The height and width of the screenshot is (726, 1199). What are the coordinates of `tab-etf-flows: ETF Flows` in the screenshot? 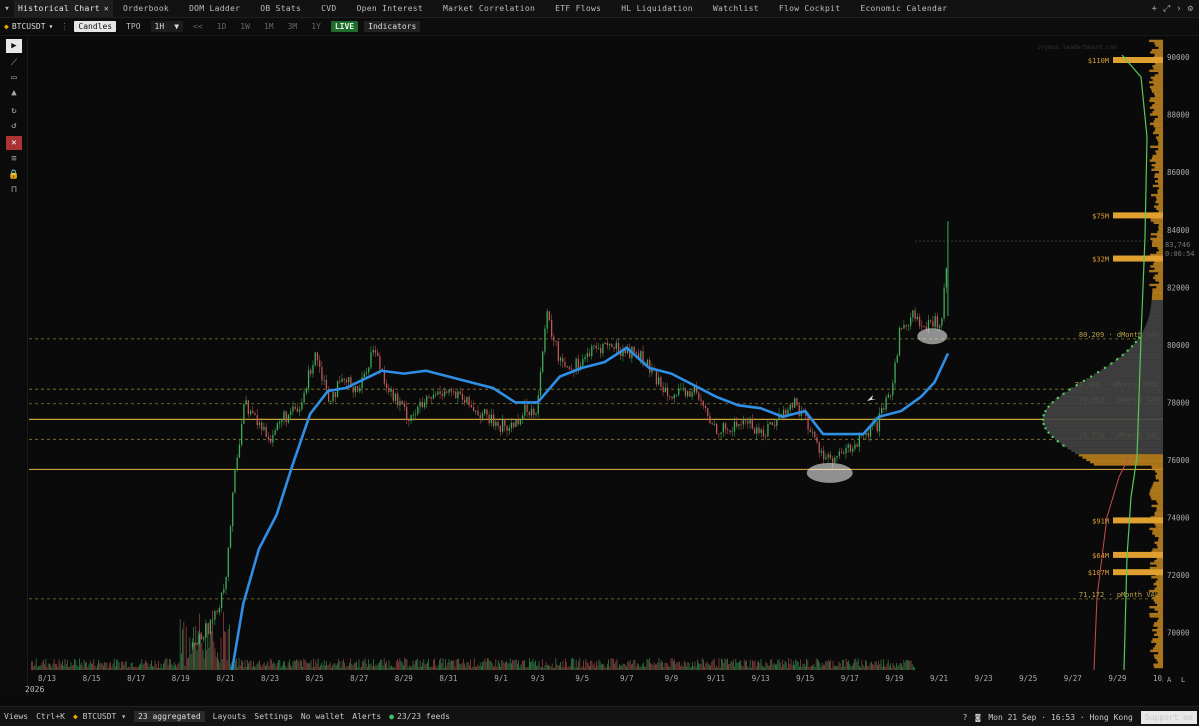 It's located at (578, 9).